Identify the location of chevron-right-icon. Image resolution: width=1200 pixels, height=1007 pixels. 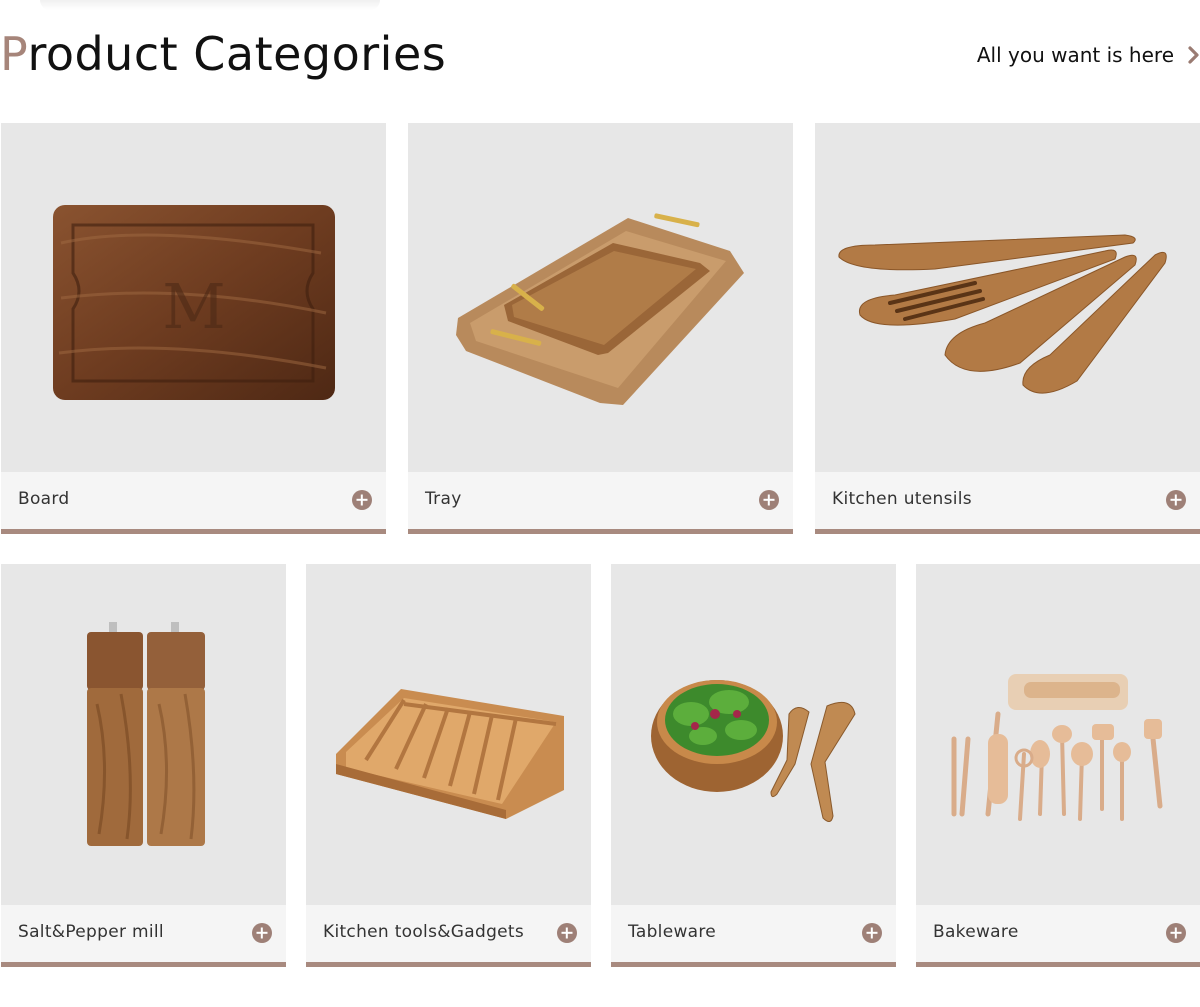
(1193, 55).